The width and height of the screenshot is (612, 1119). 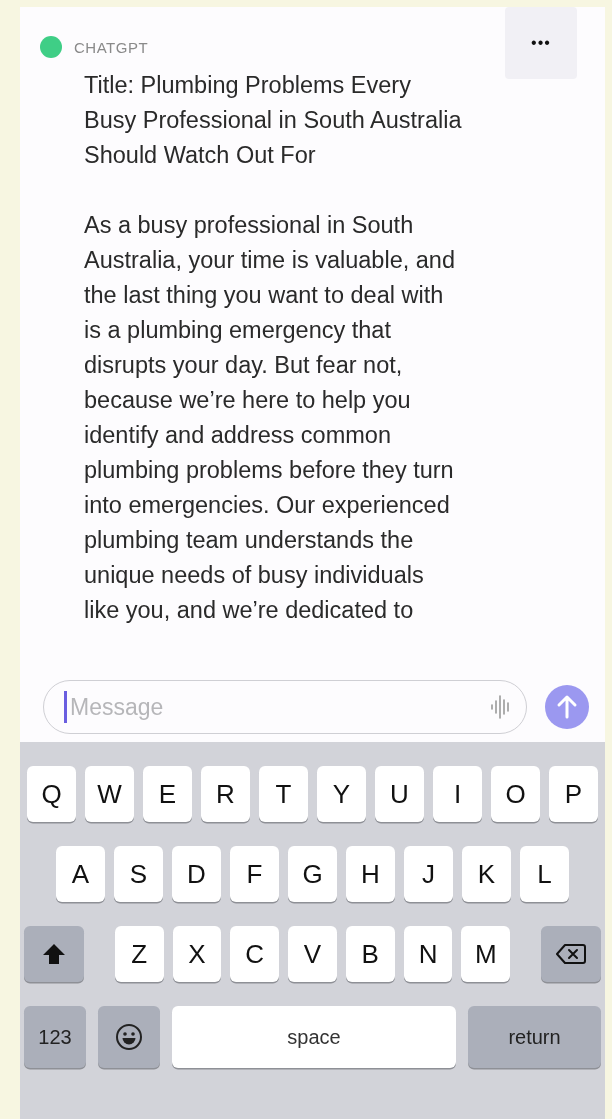 What do you see at coordinates (567, 707) in the screenshot?
I see `send-button` at bounding box center [567, 707].